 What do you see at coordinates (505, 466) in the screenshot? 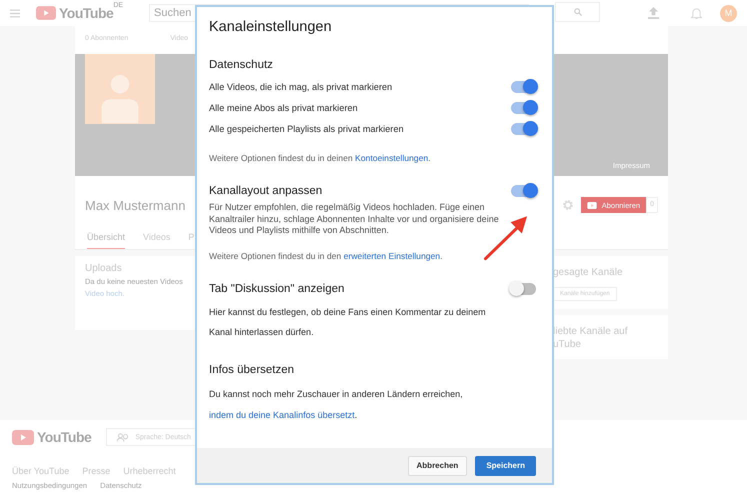
I see `save-button: Speichern` at bounding box center [505, 466].